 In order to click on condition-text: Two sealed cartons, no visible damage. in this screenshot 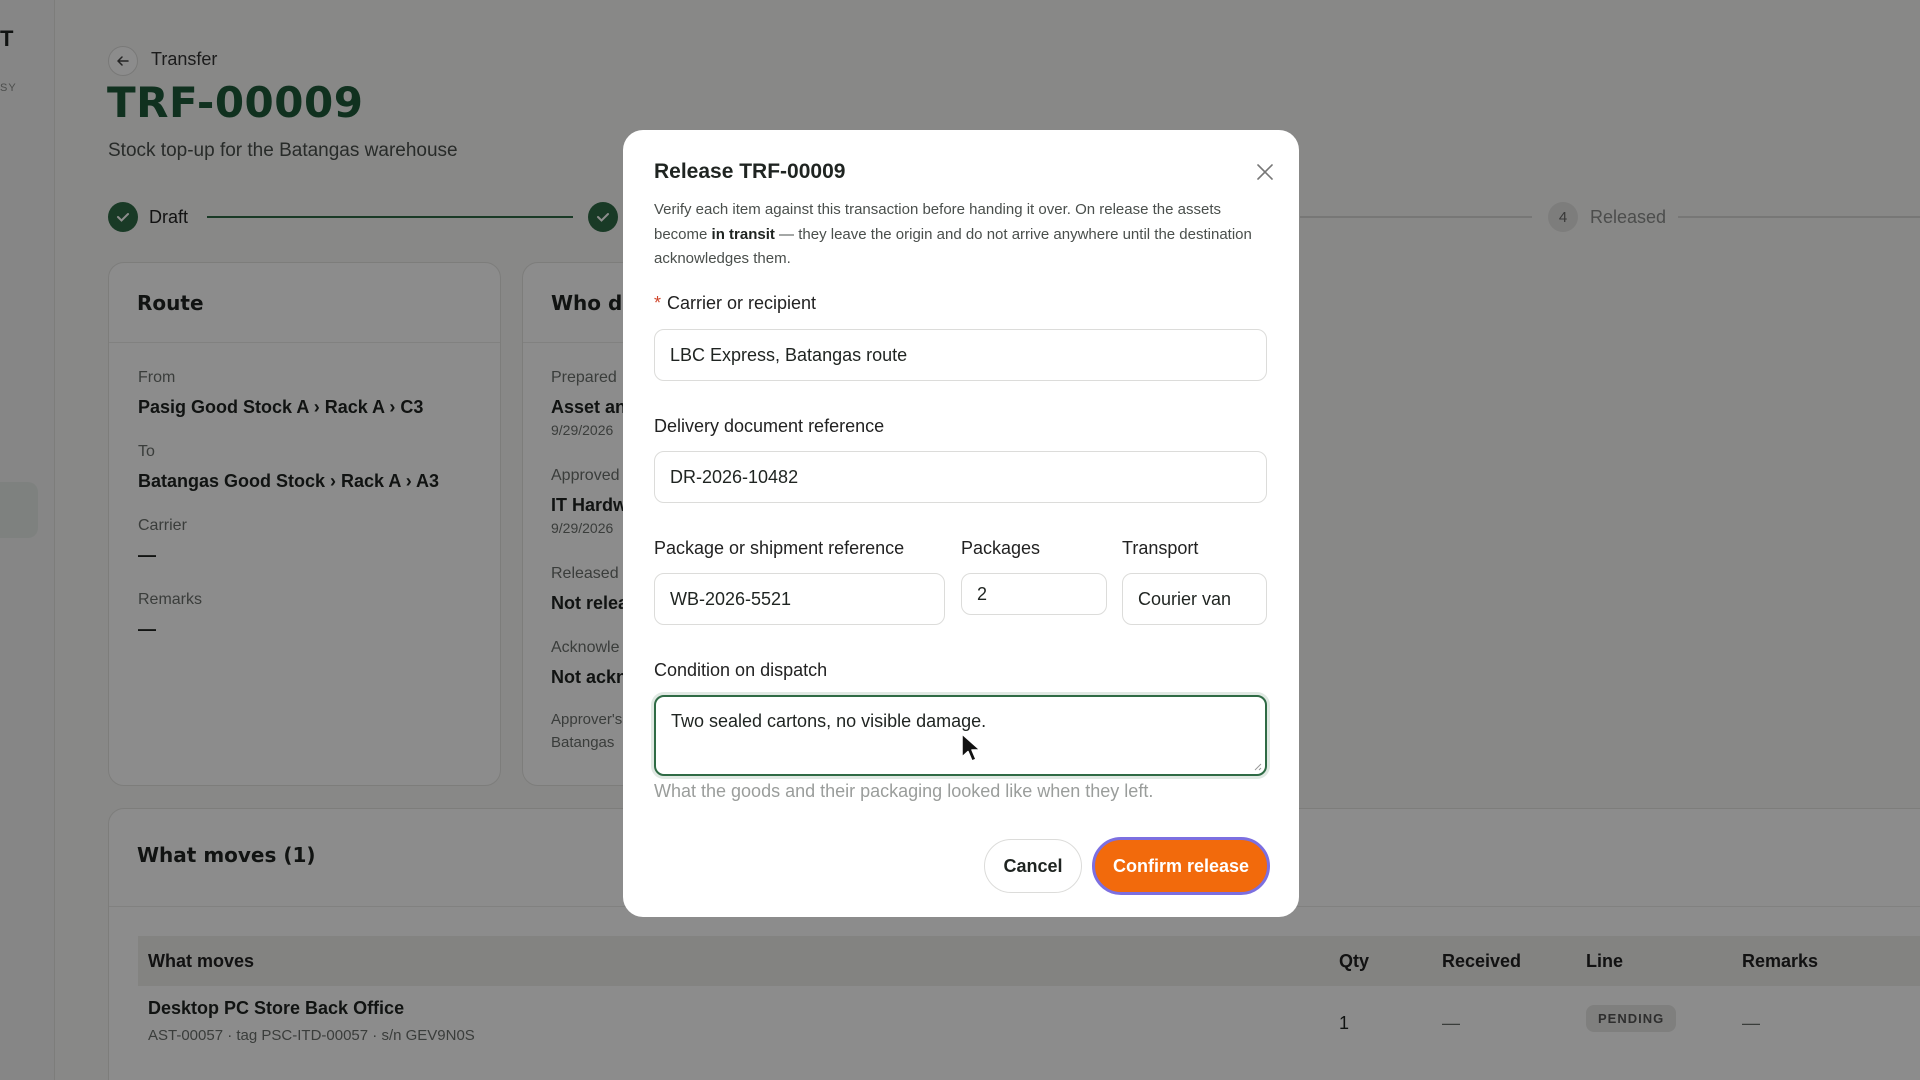, I will do `click(829, 721)`.